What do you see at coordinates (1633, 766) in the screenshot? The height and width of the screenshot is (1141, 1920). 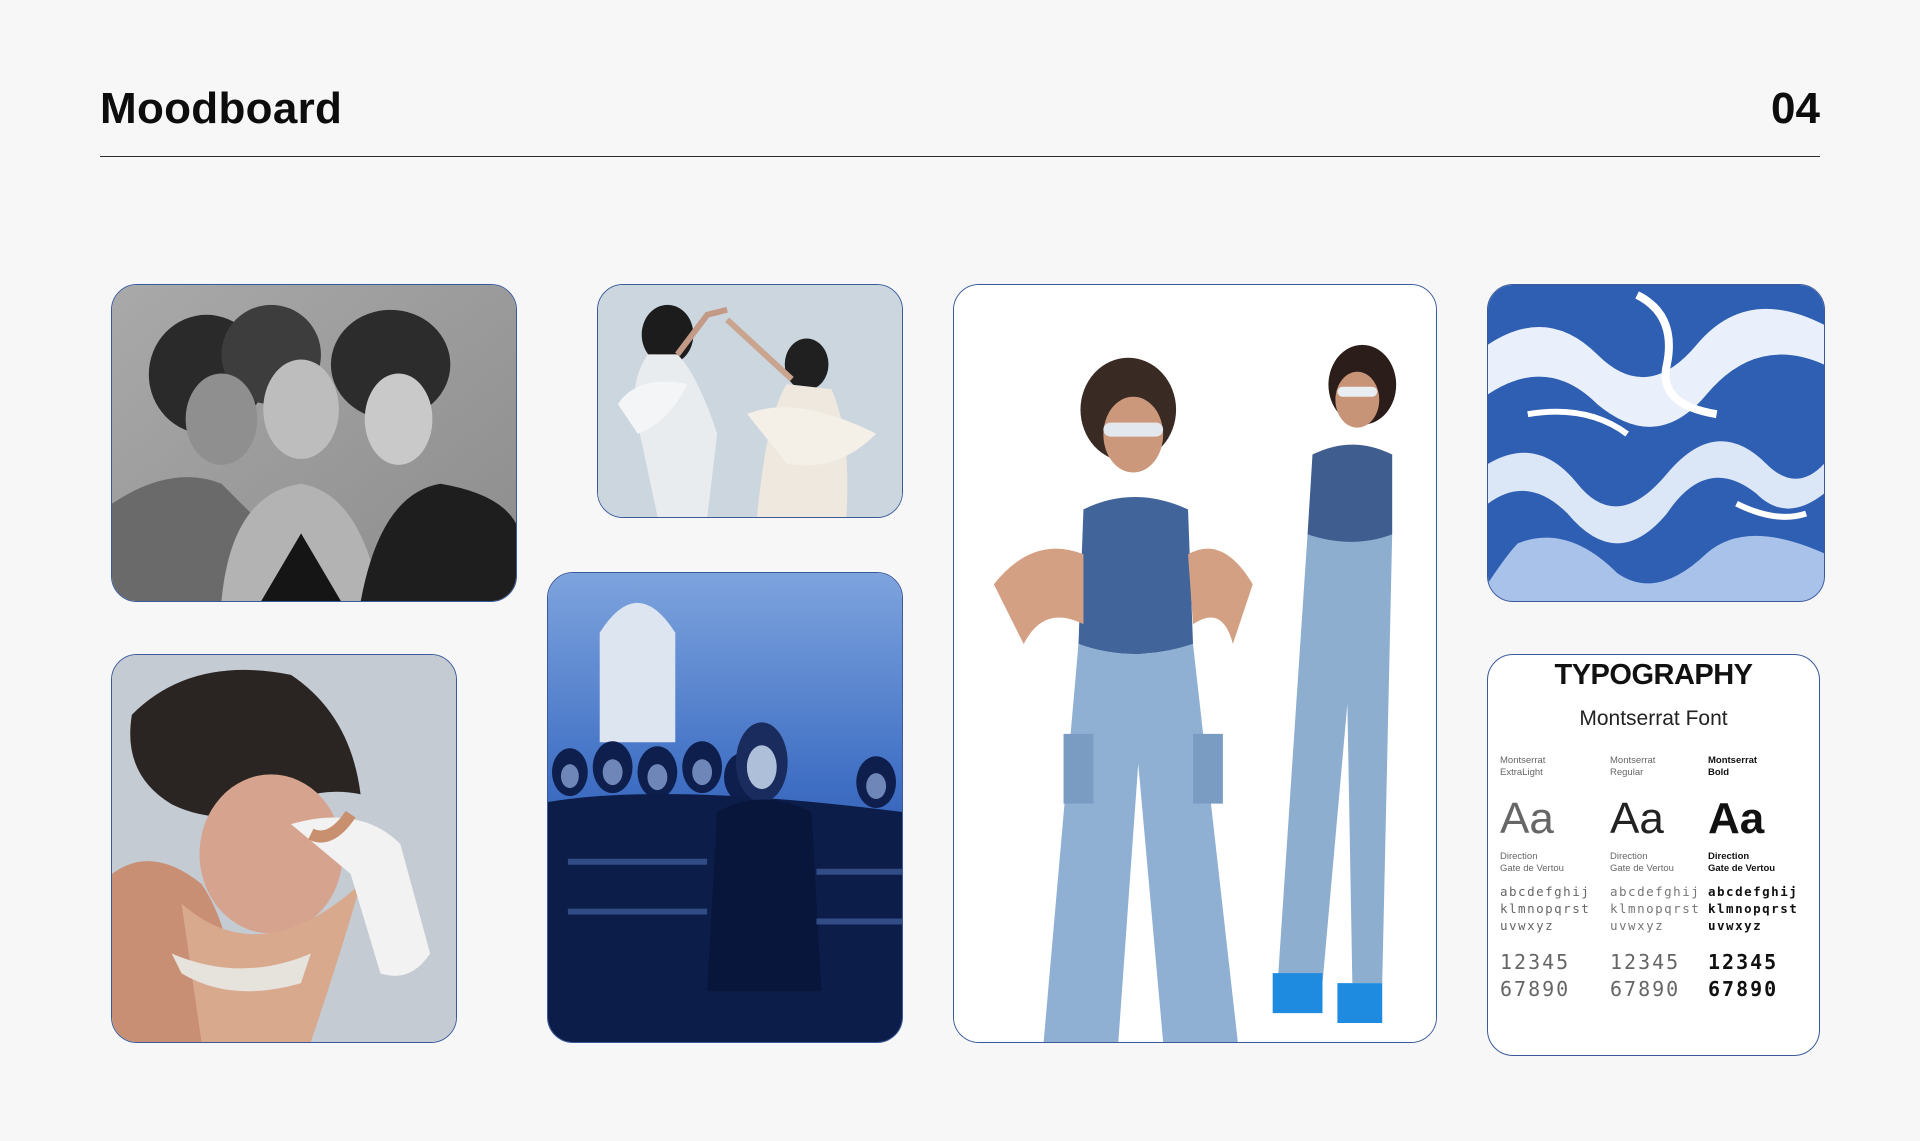 I see `font-weight-name: Montserrat Regular` at bounding box center [1633, 766].